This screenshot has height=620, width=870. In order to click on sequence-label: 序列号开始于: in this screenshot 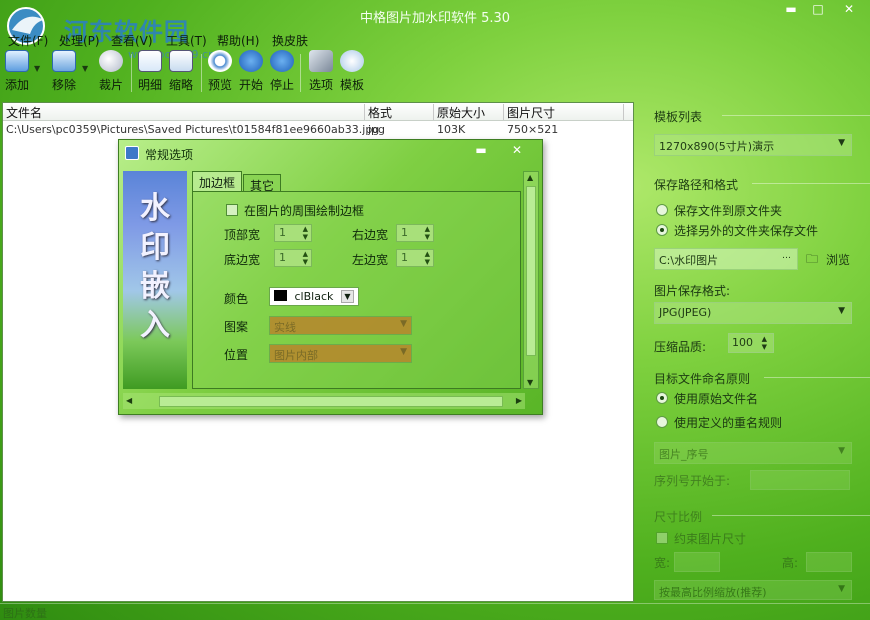, I will do `click(692, 481)`.